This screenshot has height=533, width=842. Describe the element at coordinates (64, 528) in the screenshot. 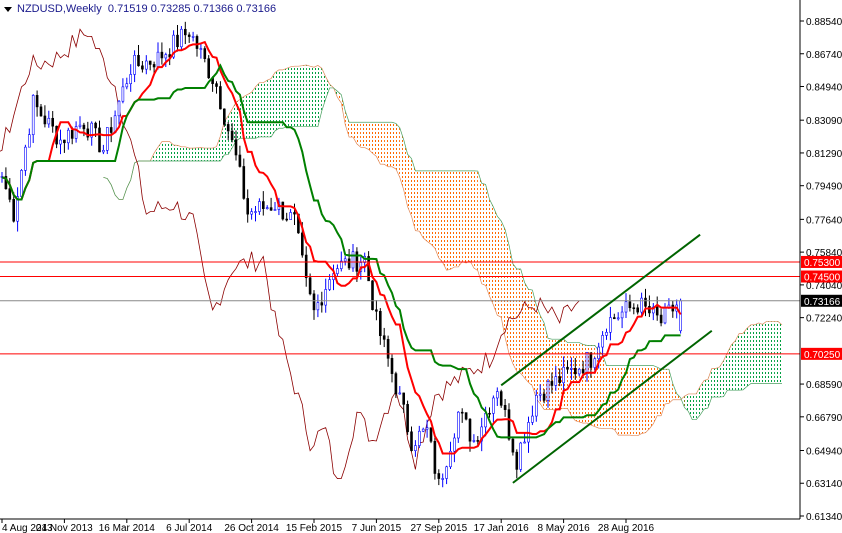

I see `time-tick-label: 24 Nov 2013` at that location.